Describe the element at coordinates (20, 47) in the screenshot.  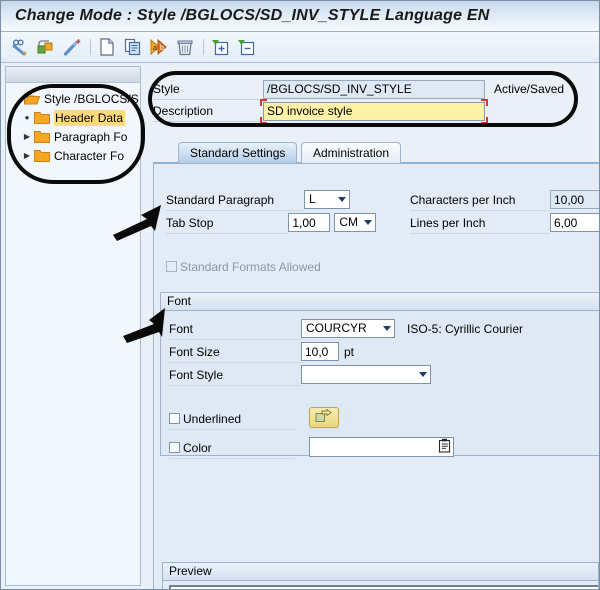
I see `display-change-icon` at that location.